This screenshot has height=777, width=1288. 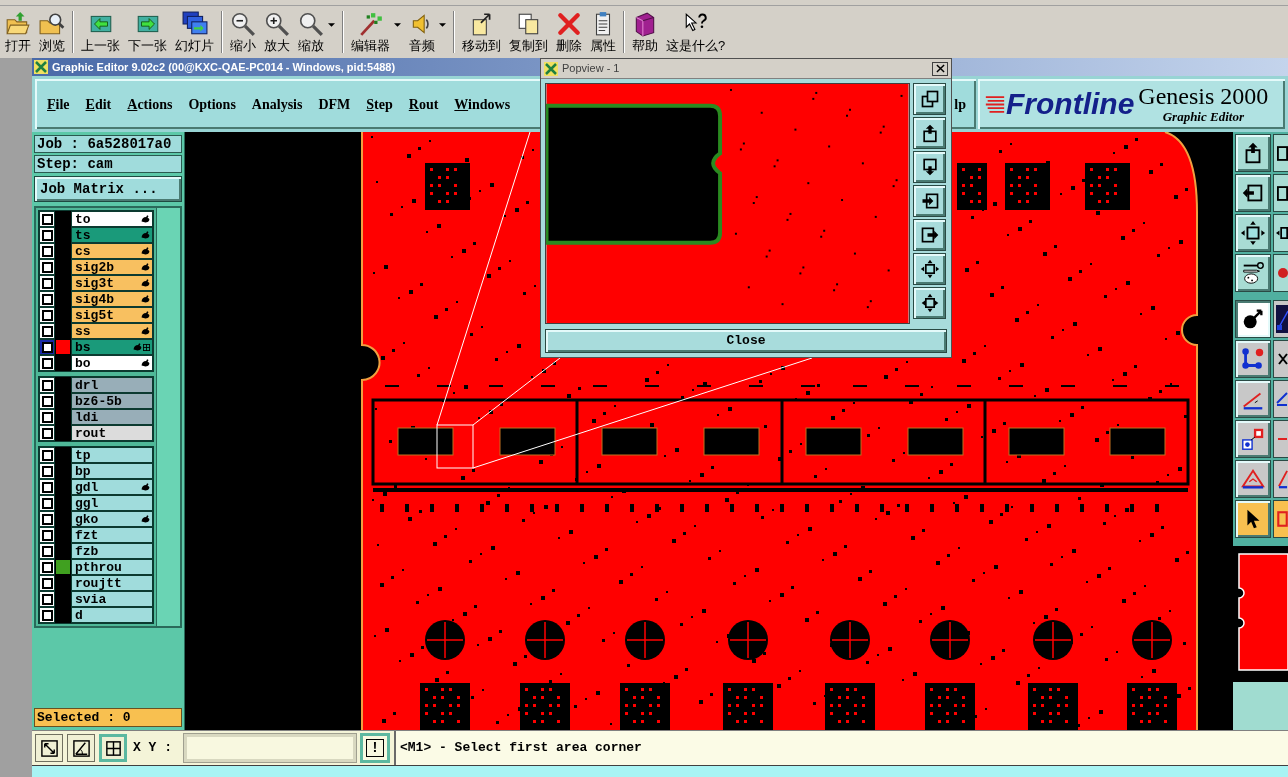 What do you see at coordinates (243, 23) in the screenshot?
I see `zoom-out-icon` at bounding box center [243, 23].